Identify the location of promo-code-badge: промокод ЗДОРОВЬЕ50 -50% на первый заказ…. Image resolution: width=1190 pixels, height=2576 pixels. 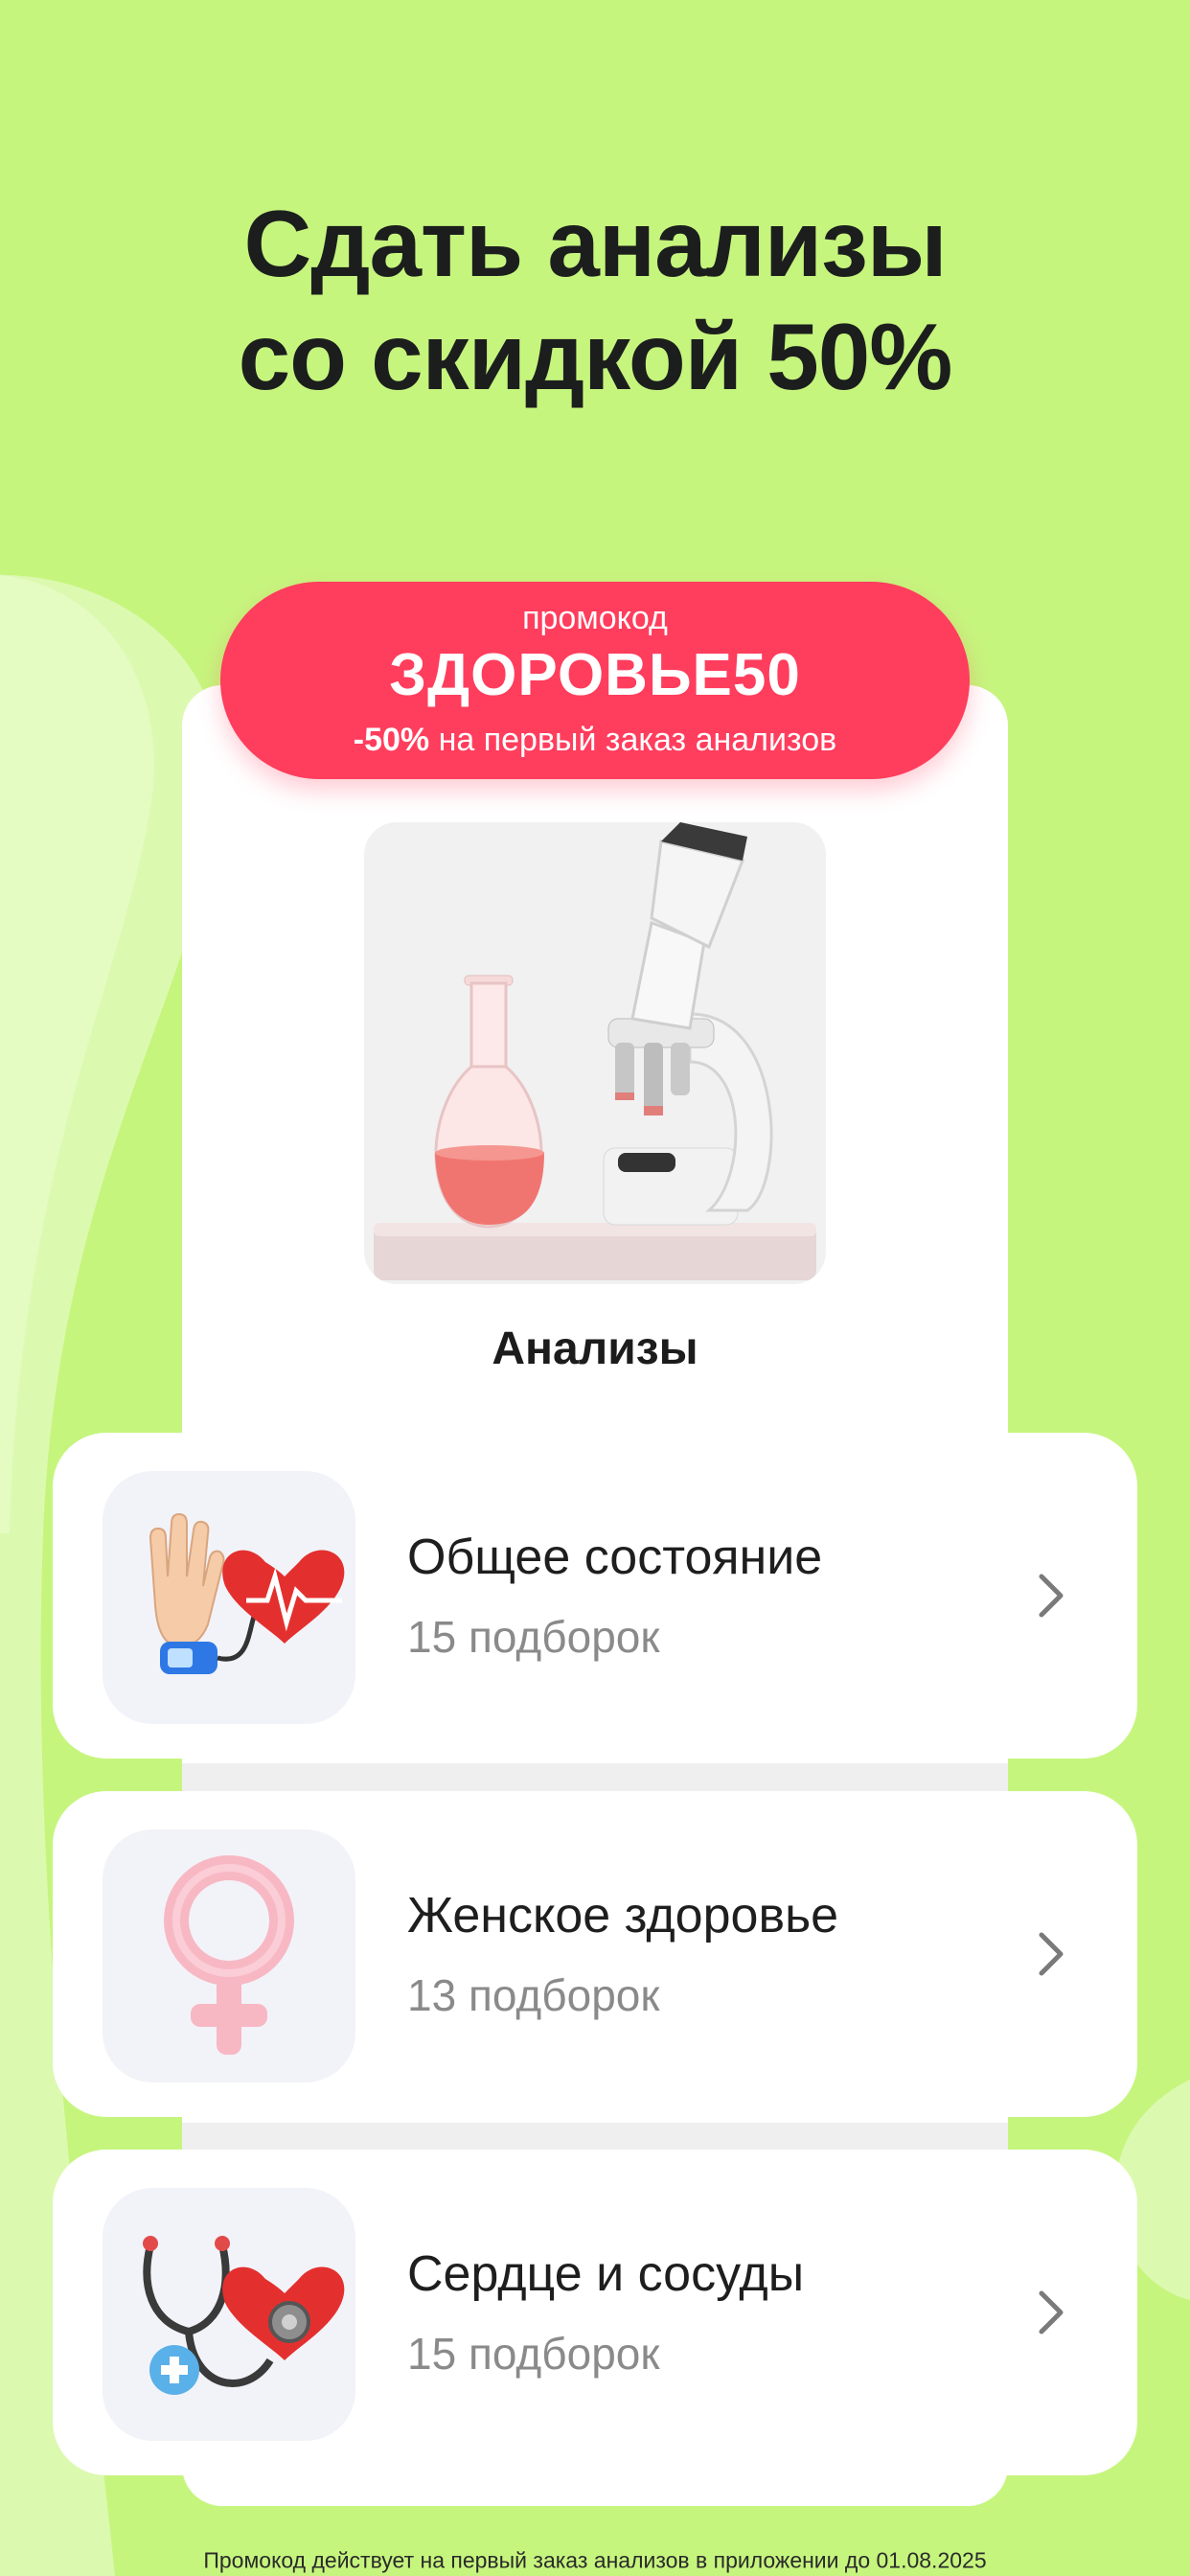
(595, 680).